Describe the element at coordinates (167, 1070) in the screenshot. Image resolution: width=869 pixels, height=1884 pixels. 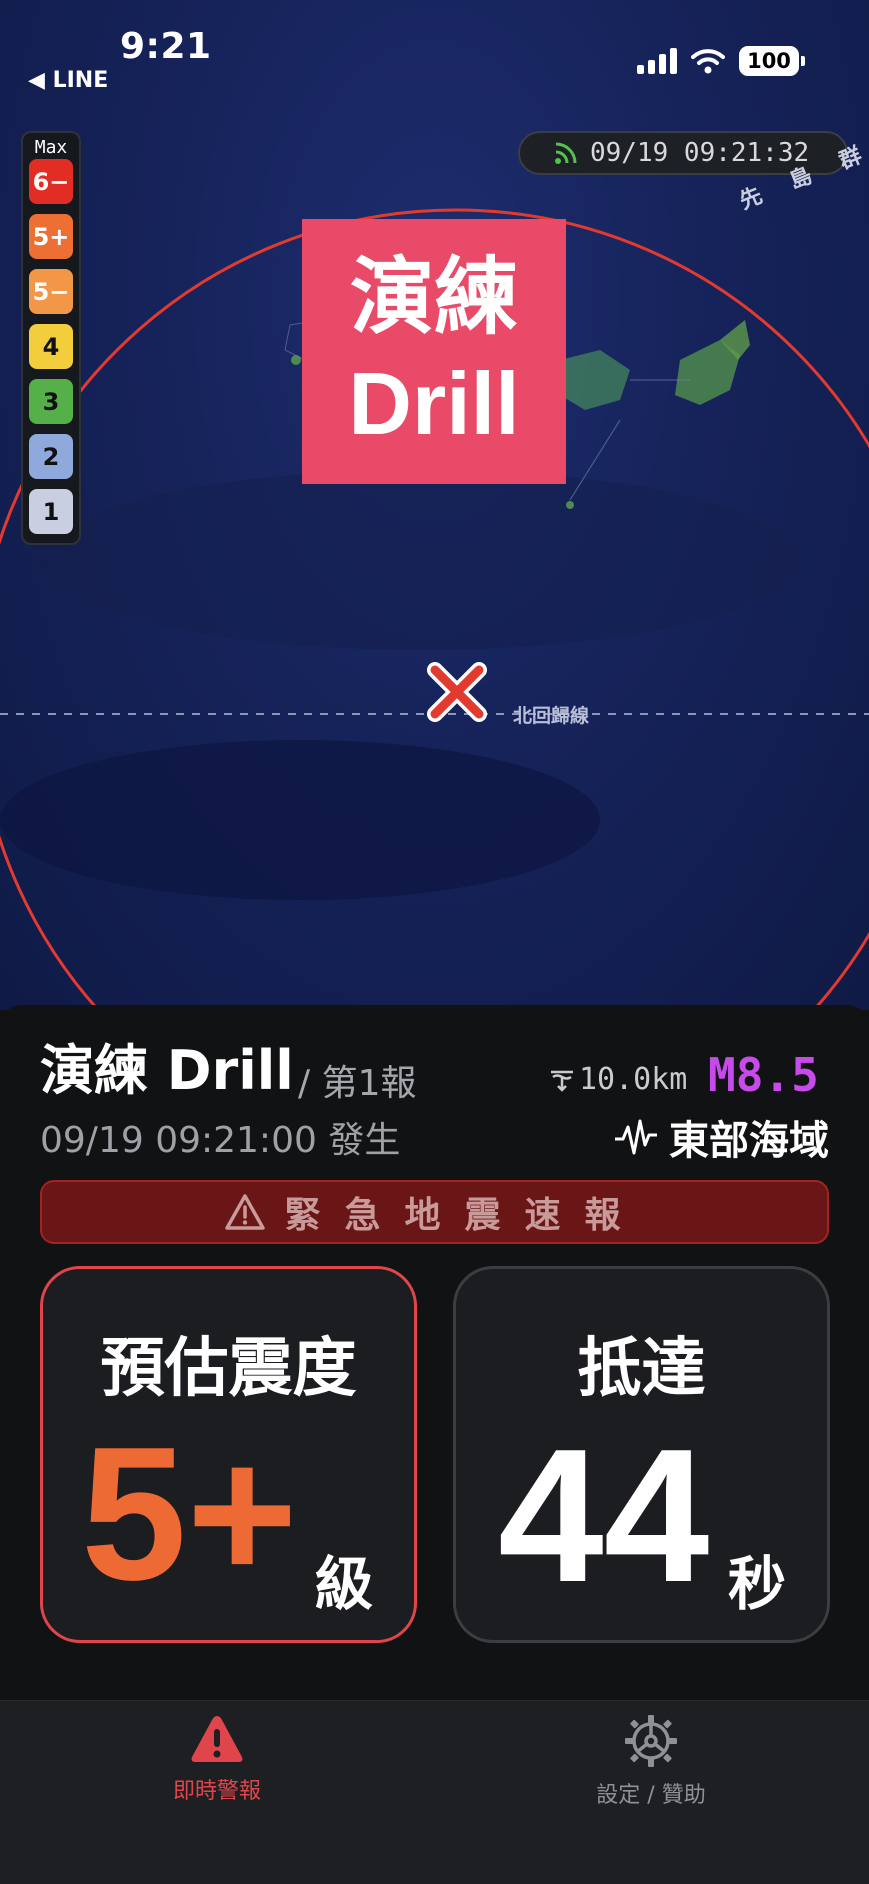
I see `event-title: 演練 Drill` at that location.